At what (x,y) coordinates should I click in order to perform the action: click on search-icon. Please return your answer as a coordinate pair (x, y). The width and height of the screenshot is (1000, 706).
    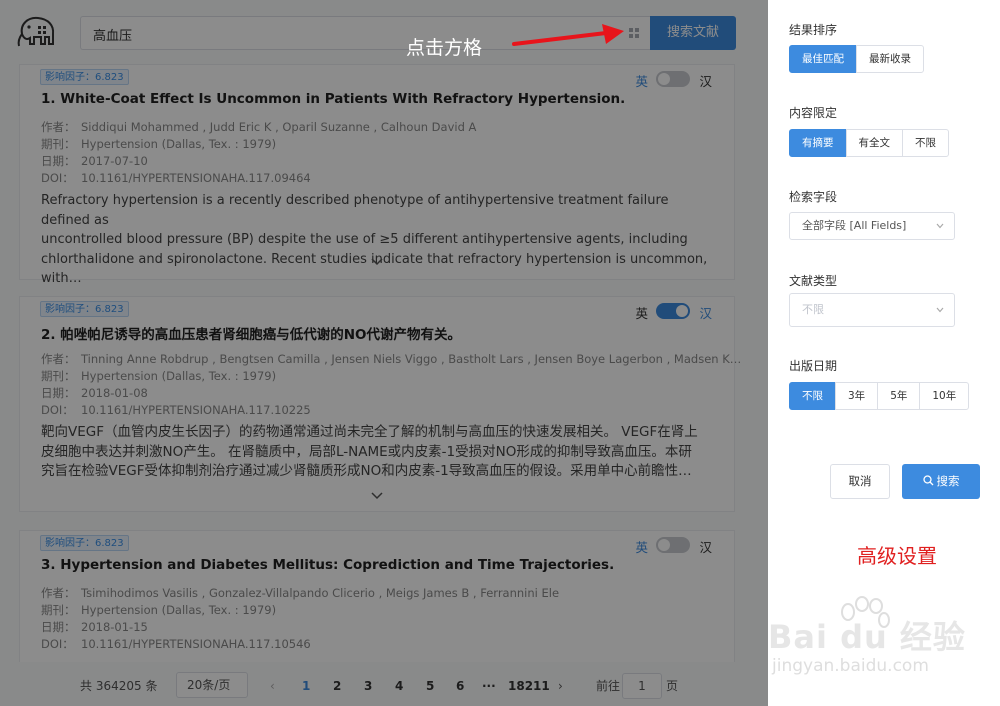
    Looking at the image, I should click on (927, 480).